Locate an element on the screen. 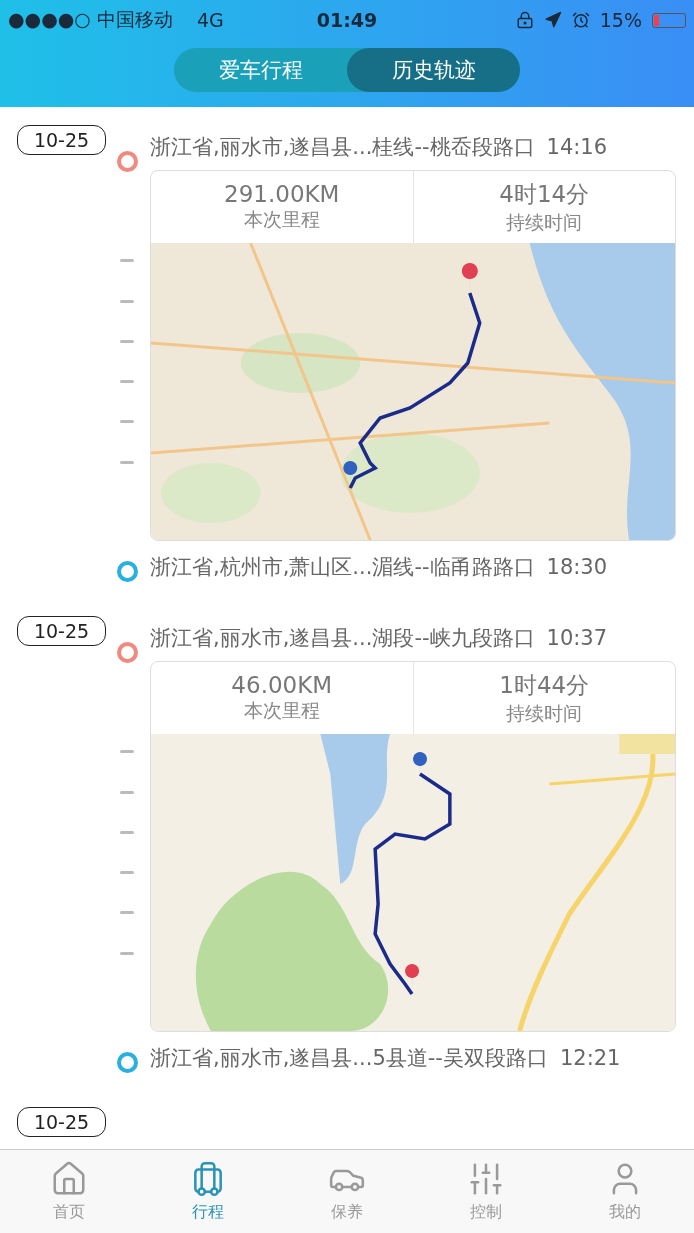 Image resolution: width=694 pixels, height=1233 pixels. tab-bar-item: 我的 is located at coordinates (624, 1191).